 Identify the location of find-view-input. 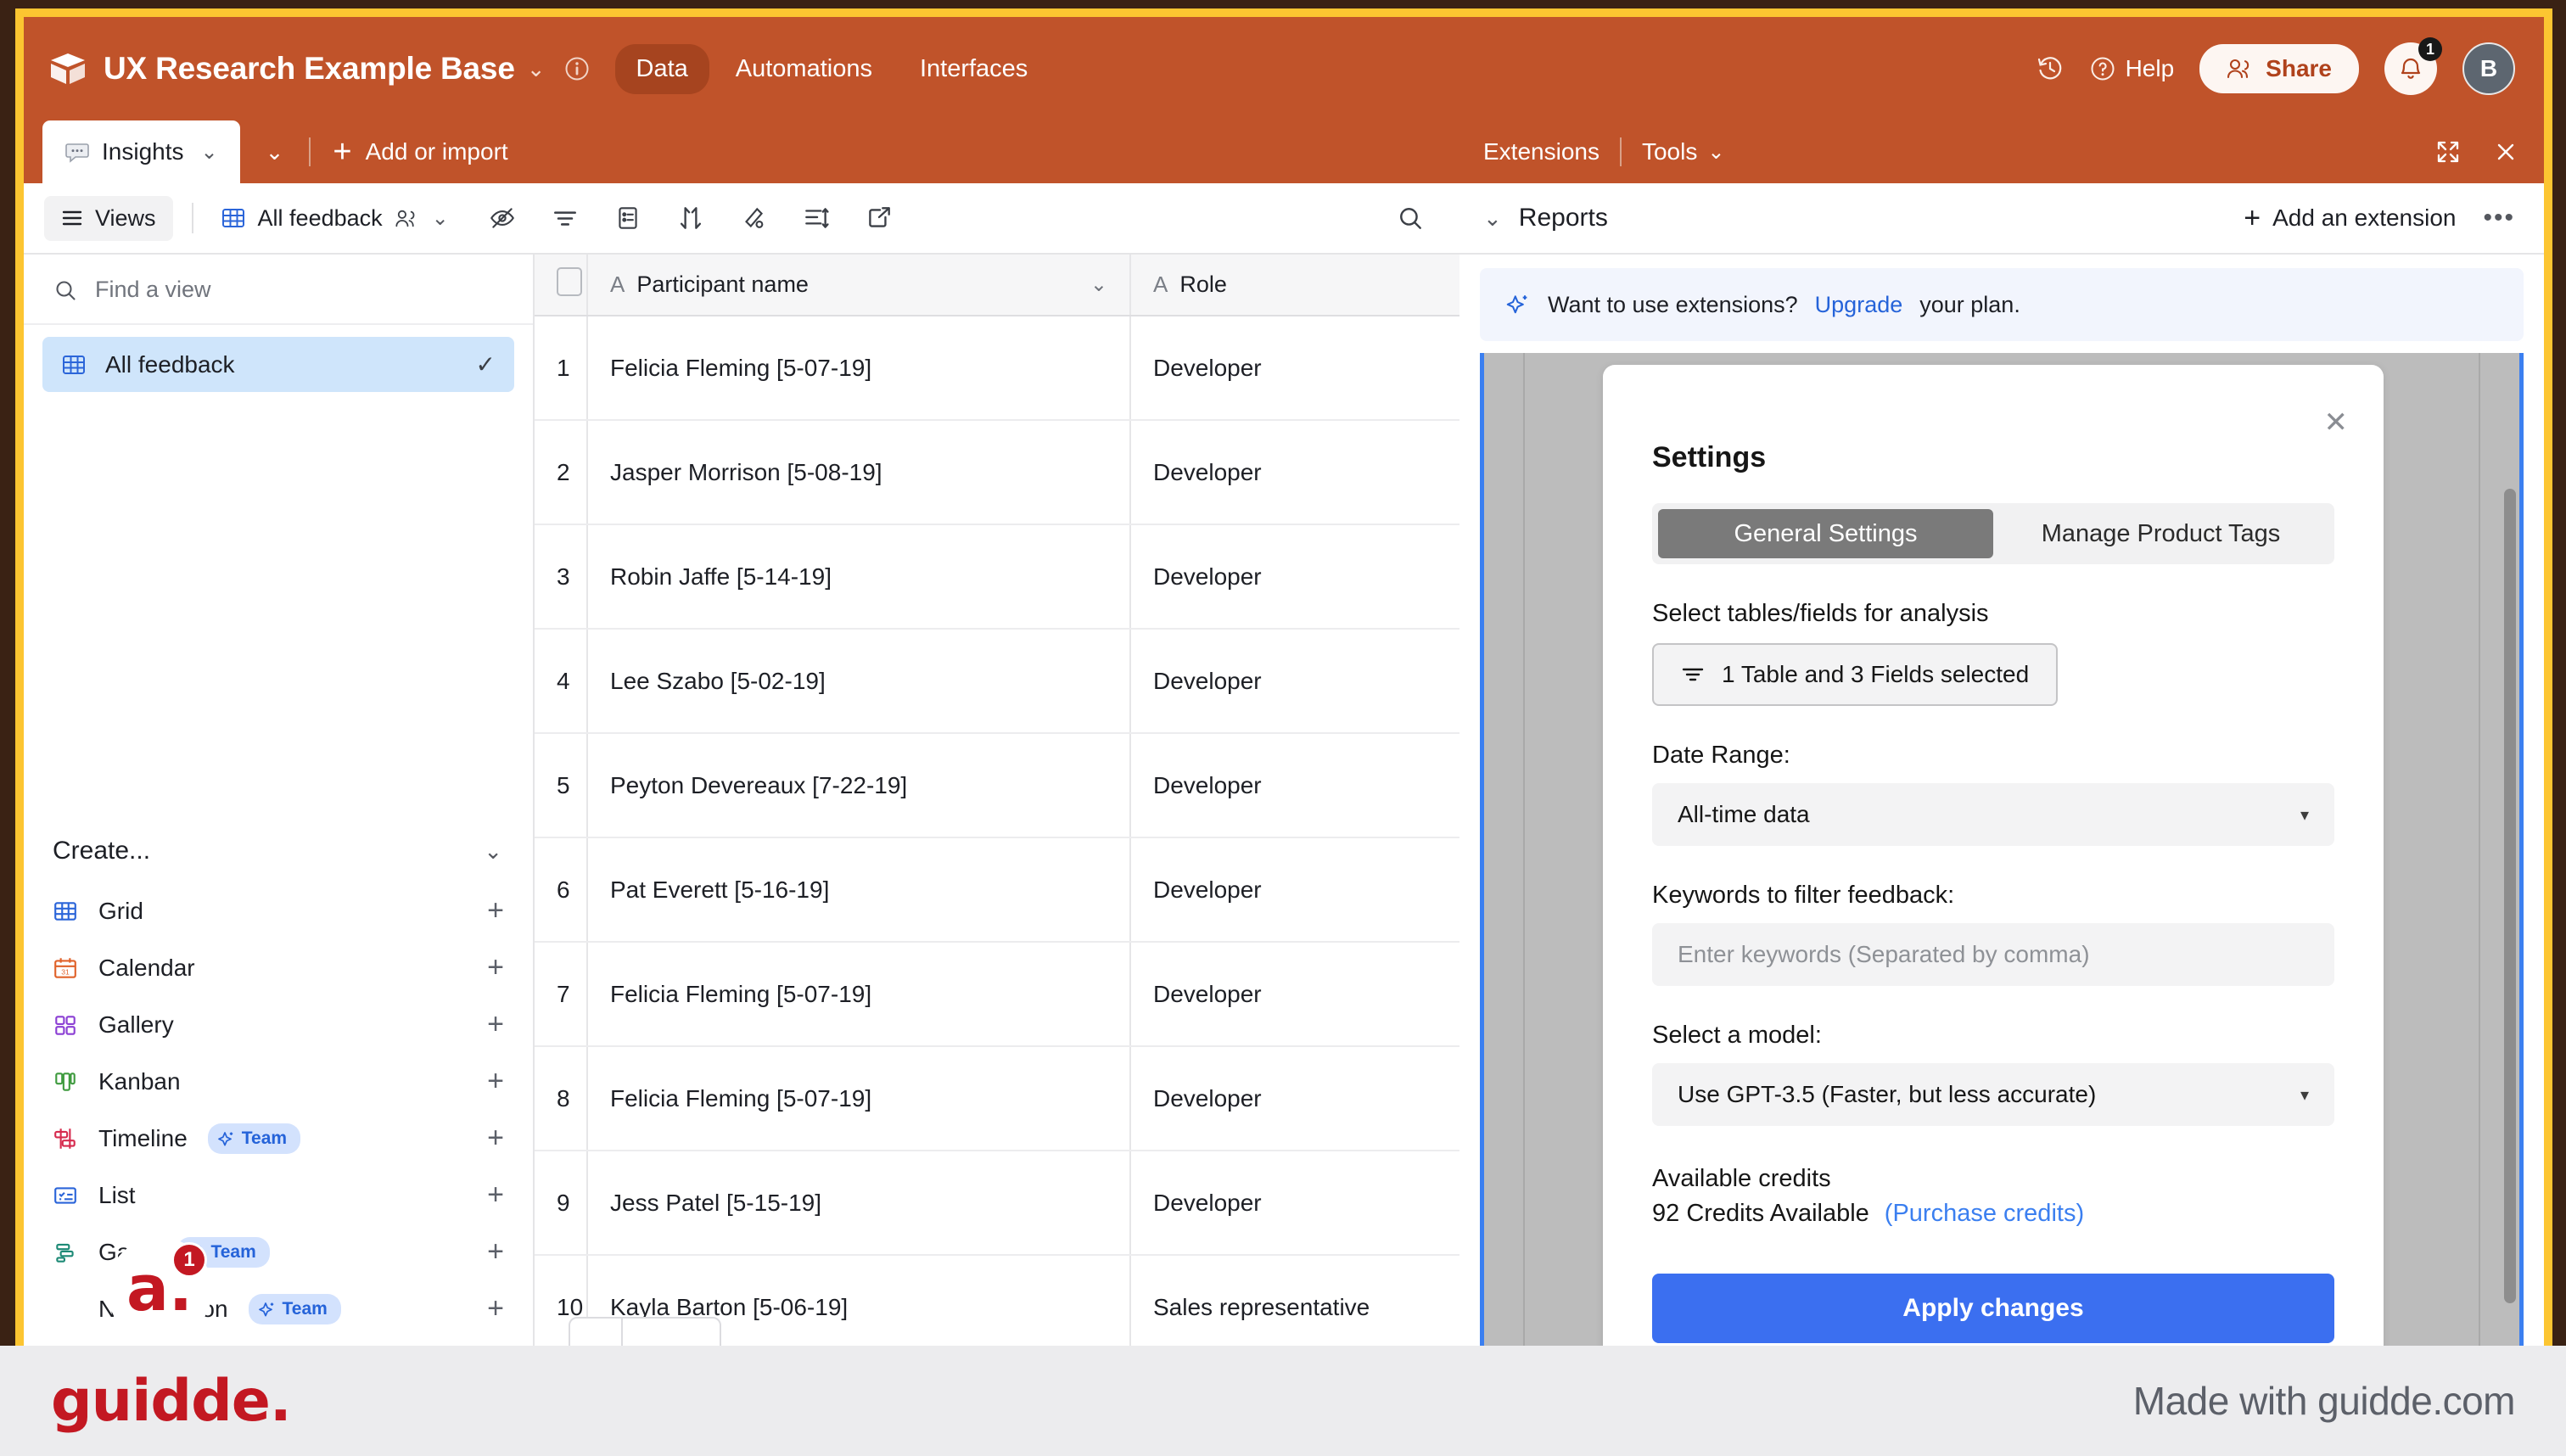
(300, 290).